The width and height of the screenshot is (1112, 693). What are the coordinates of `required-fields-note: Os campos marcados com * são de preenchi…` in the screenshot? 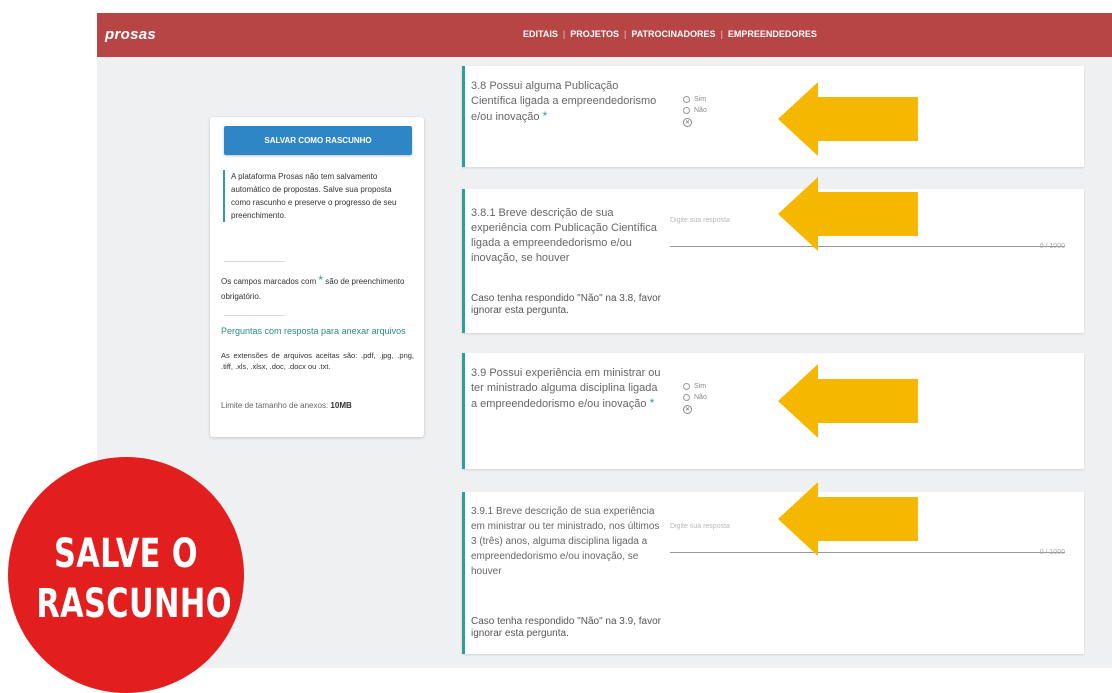 It's located at (316, 288).